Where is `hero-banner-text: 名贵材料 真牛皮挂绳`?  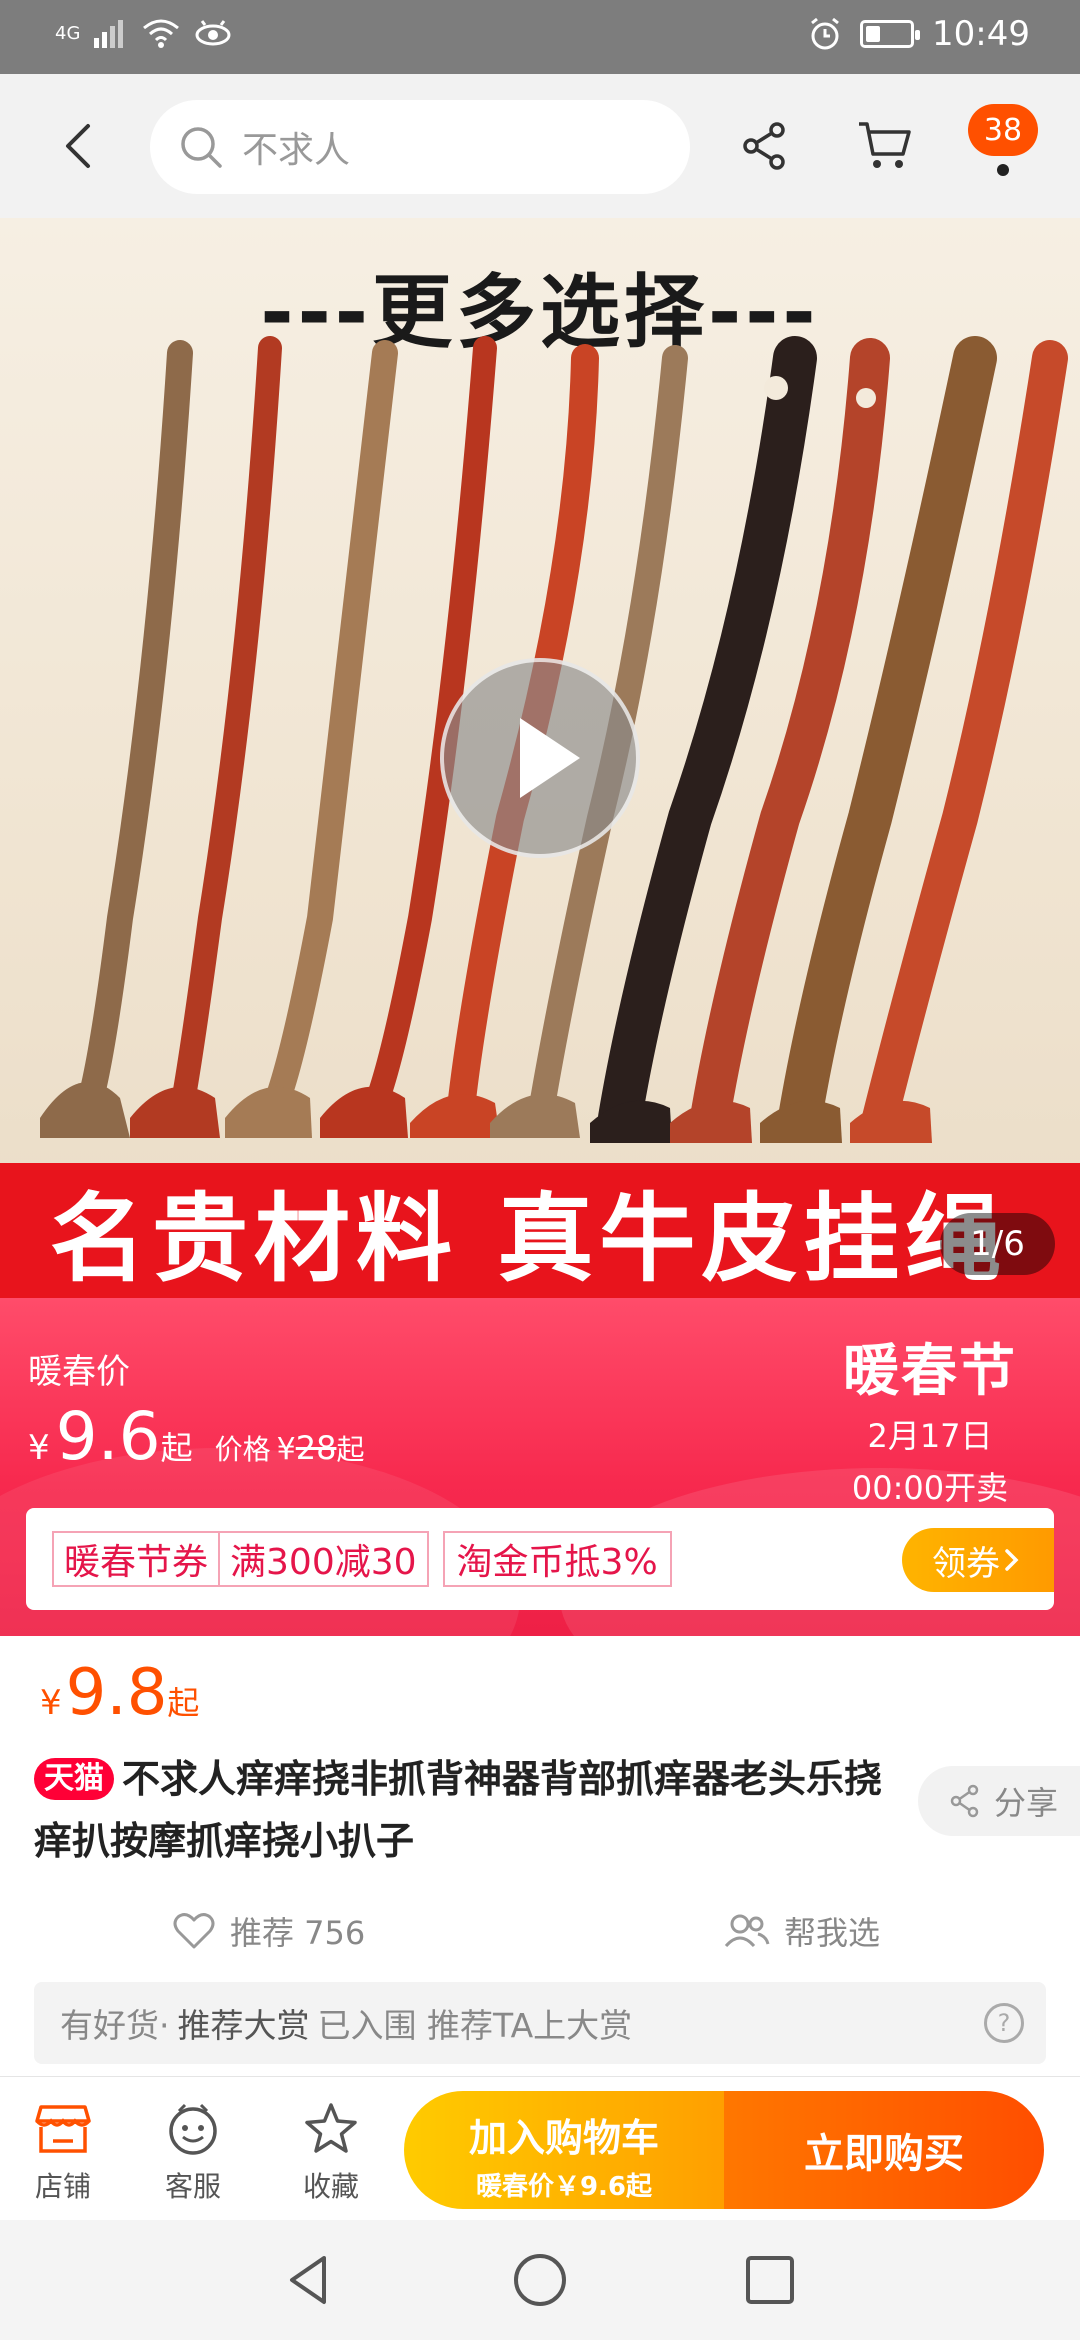
hero-banner-text: 名贵材料 真牛皮挂绳 is located at coordinates (540, 1230).